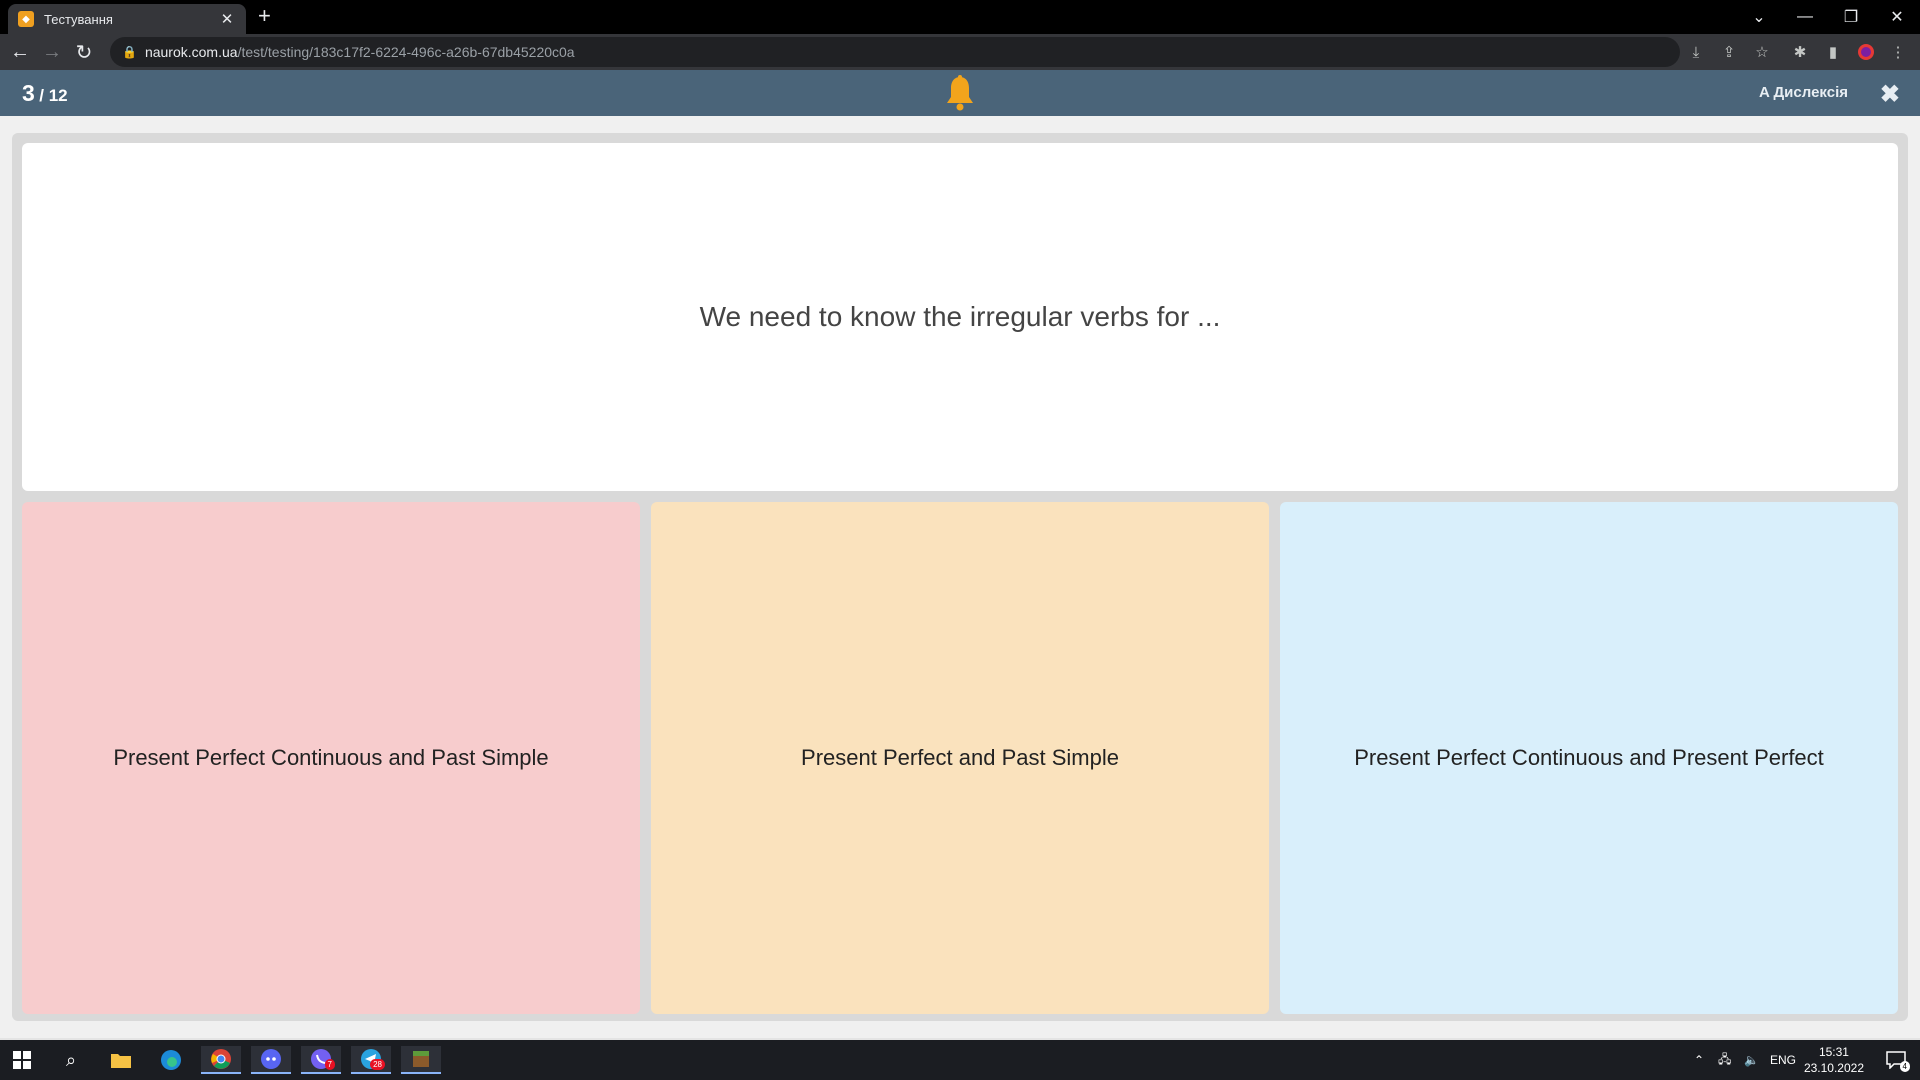 This screenshot has width=1920, height=1080. What do you see at coordinates (1834, 1060) in the screenshot?
I see `system-clock: 15:31 23.10.2022` at bounding box center [1834, 1060].